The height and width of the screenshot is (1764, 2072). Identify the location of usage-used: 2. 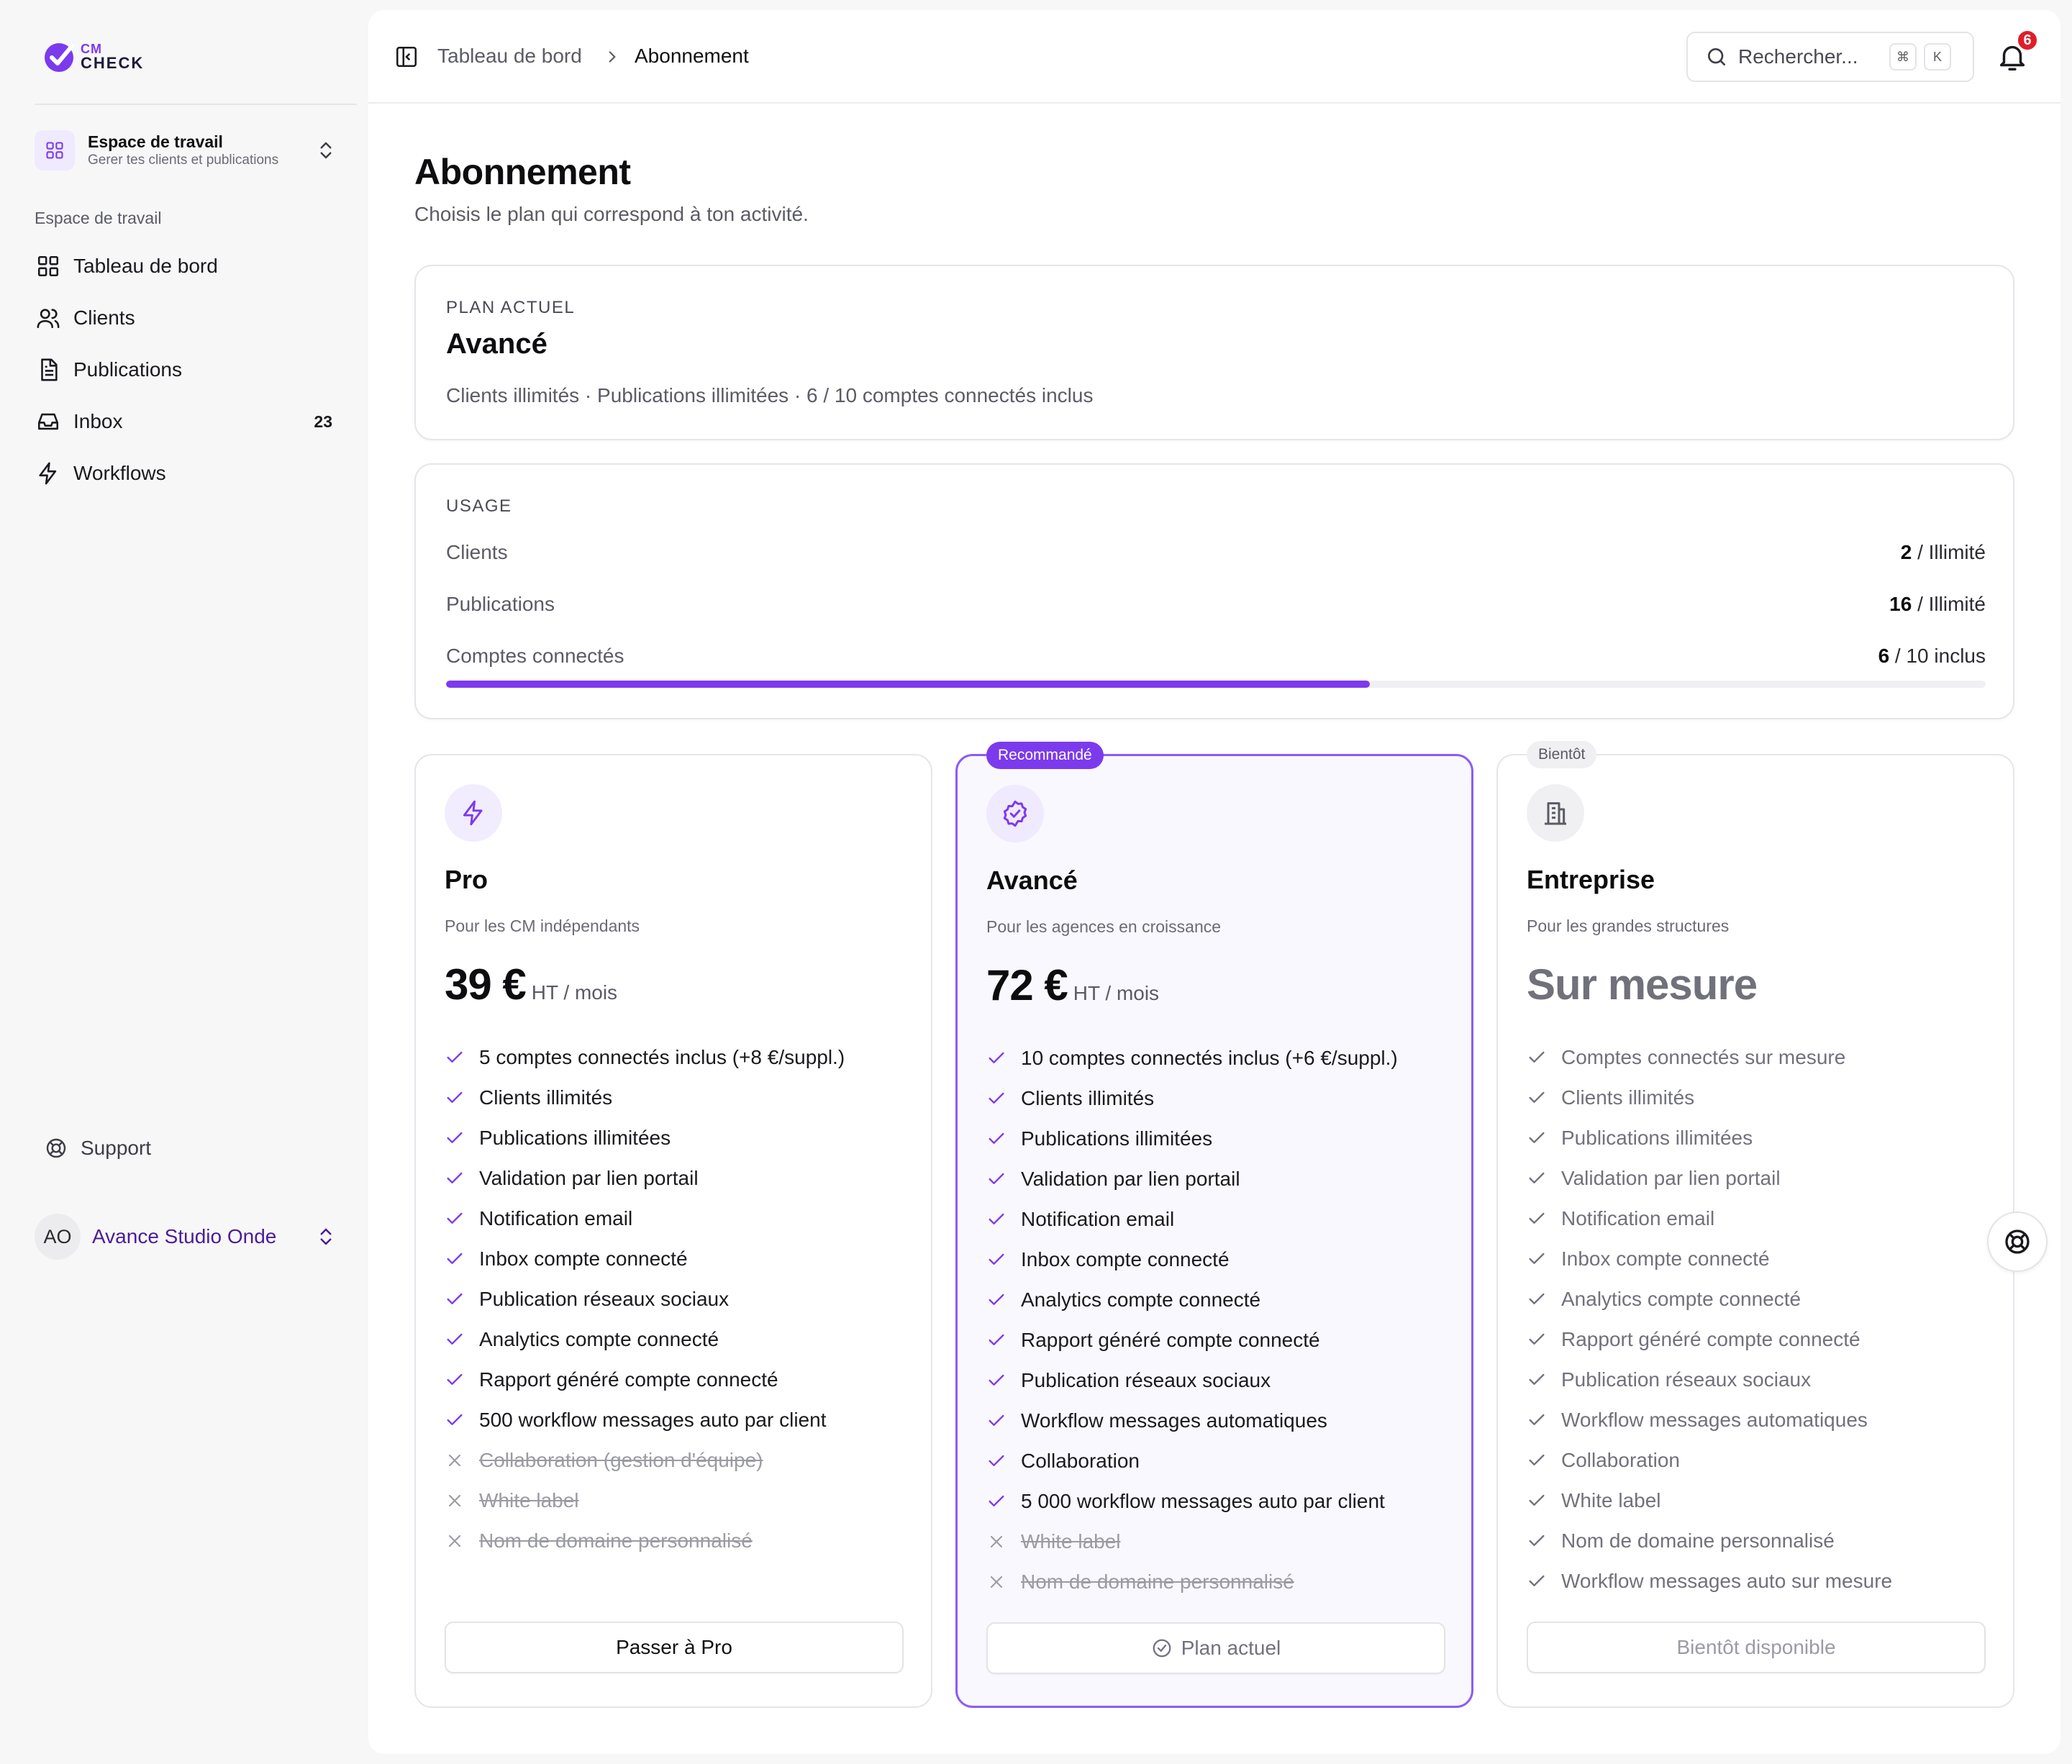
(1906, 552).